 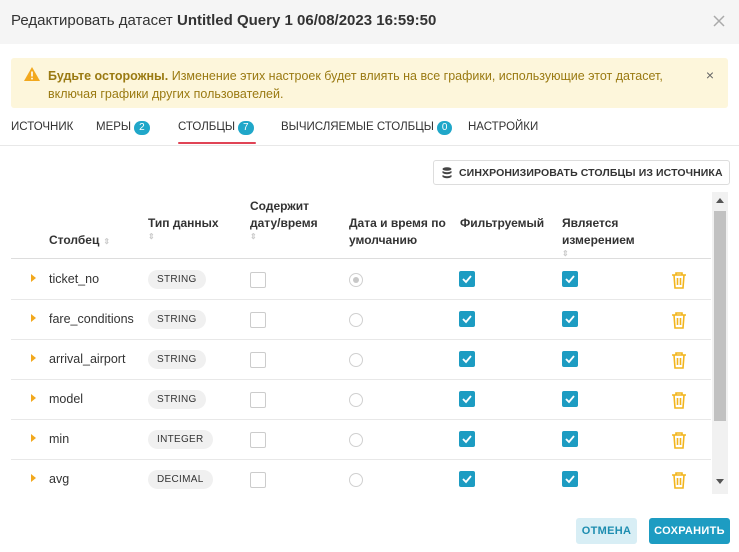 What do you see at coordinates (142, 128) in the screenshot?
I see `tab-badge: 2` at bounding box center [142, 128].